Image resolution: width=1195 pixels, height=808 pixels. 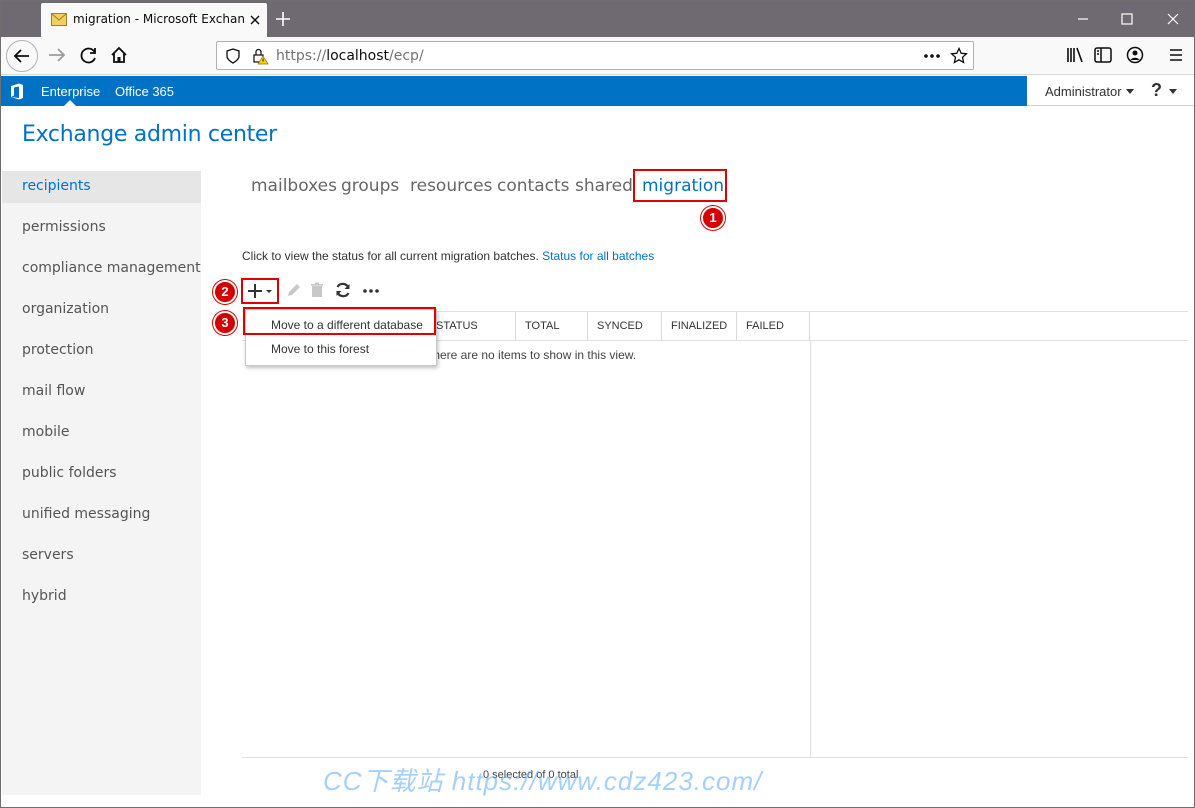 I want to click on user-area: Administrator ?, so click(x=1110, y=91).